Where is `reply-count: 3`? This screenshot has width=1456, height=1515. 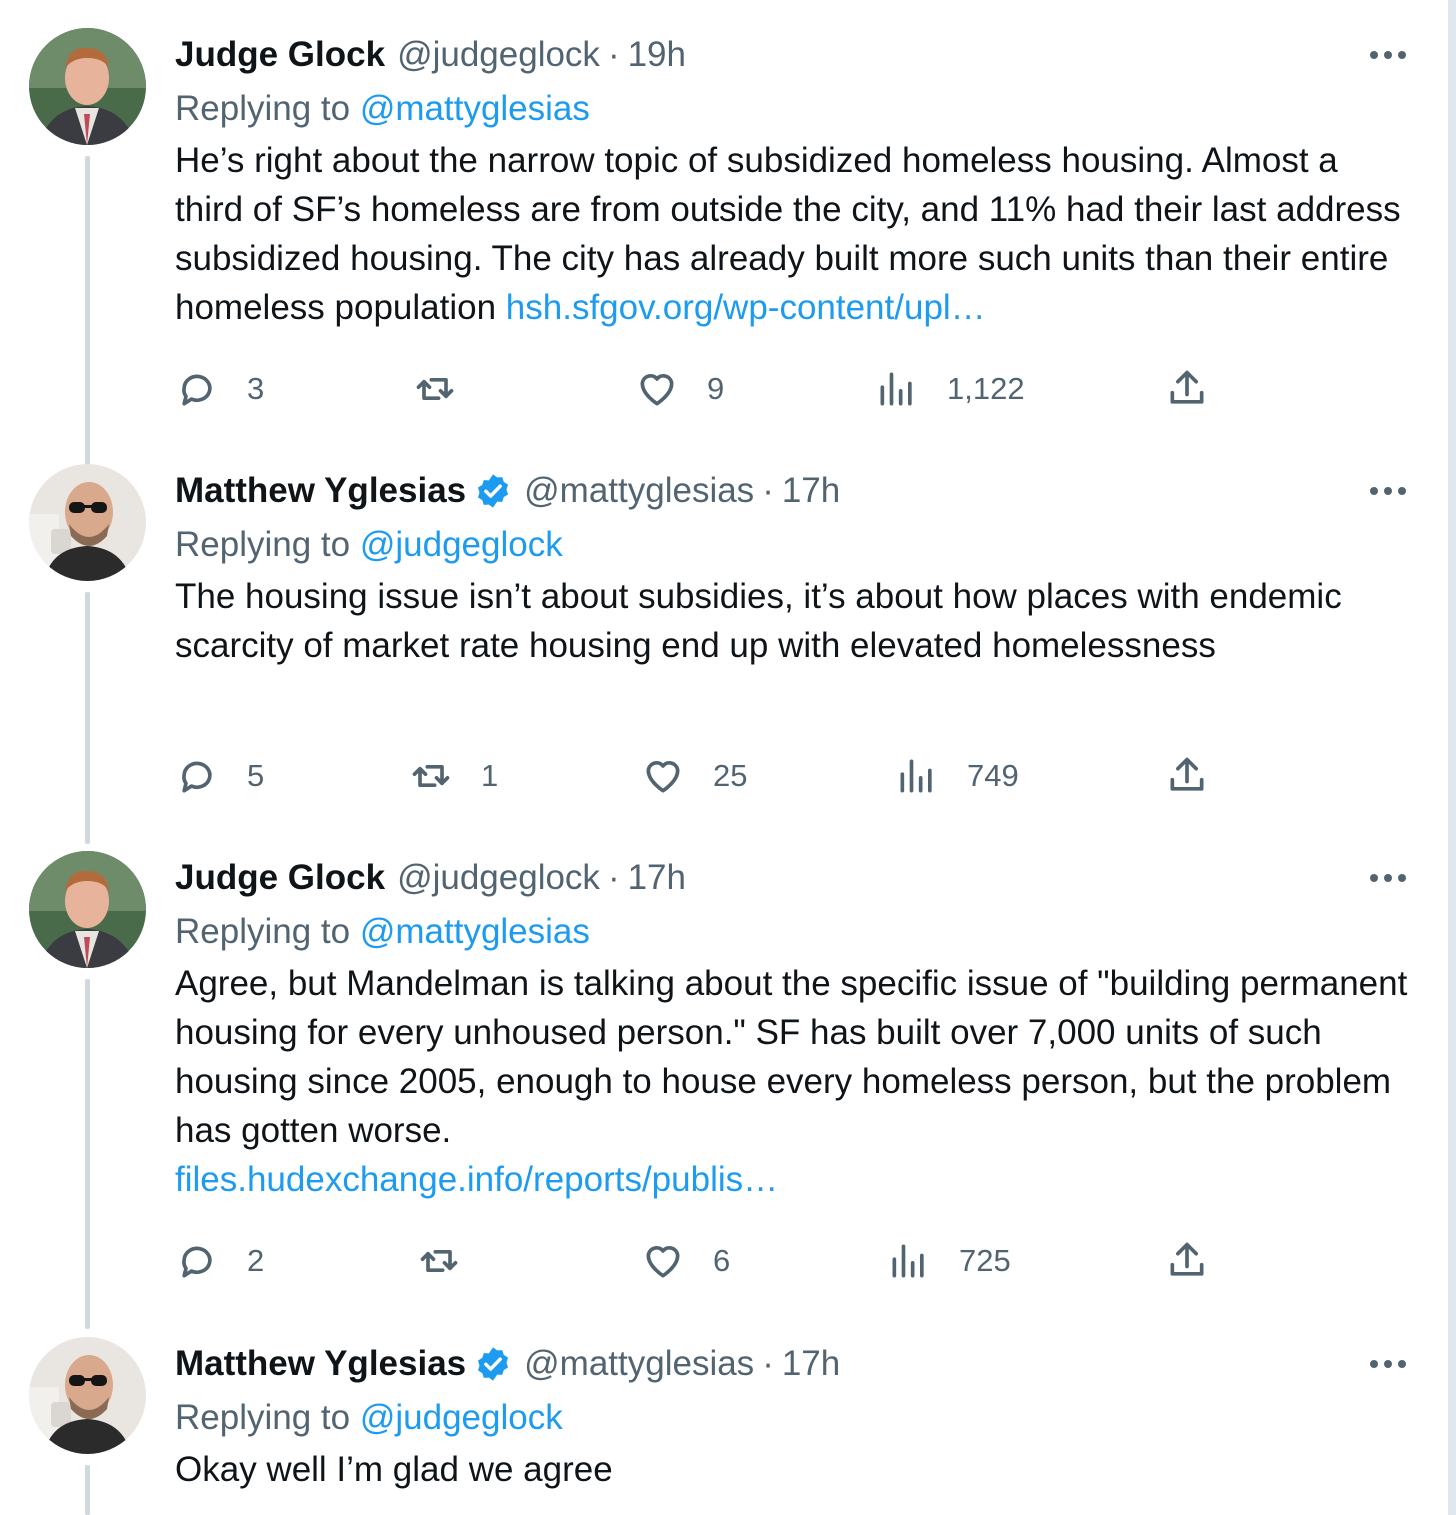 reply-count: 3 is located at coordinates (256, 388).